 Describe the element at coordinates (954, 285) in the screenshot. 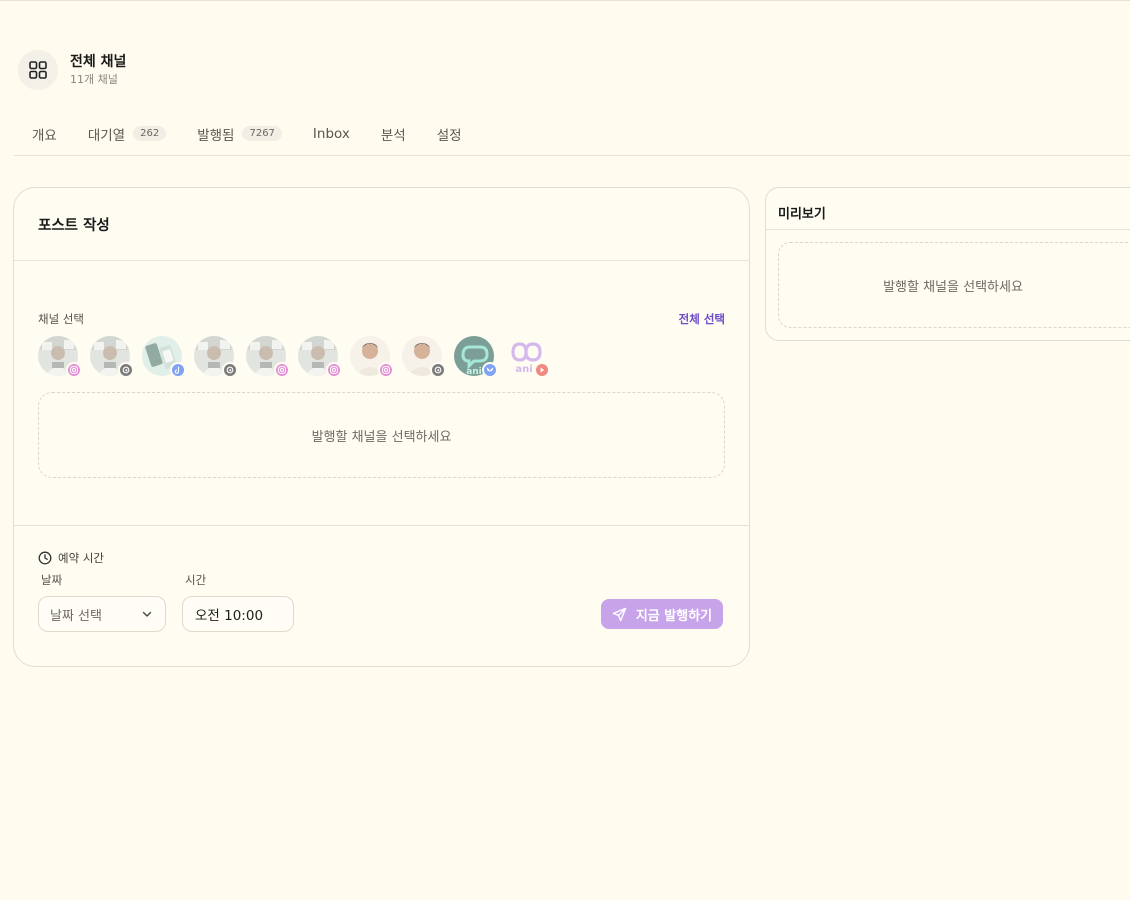

I see `preview-placeholder: 발행할 채널을 선택하세요` at that location.